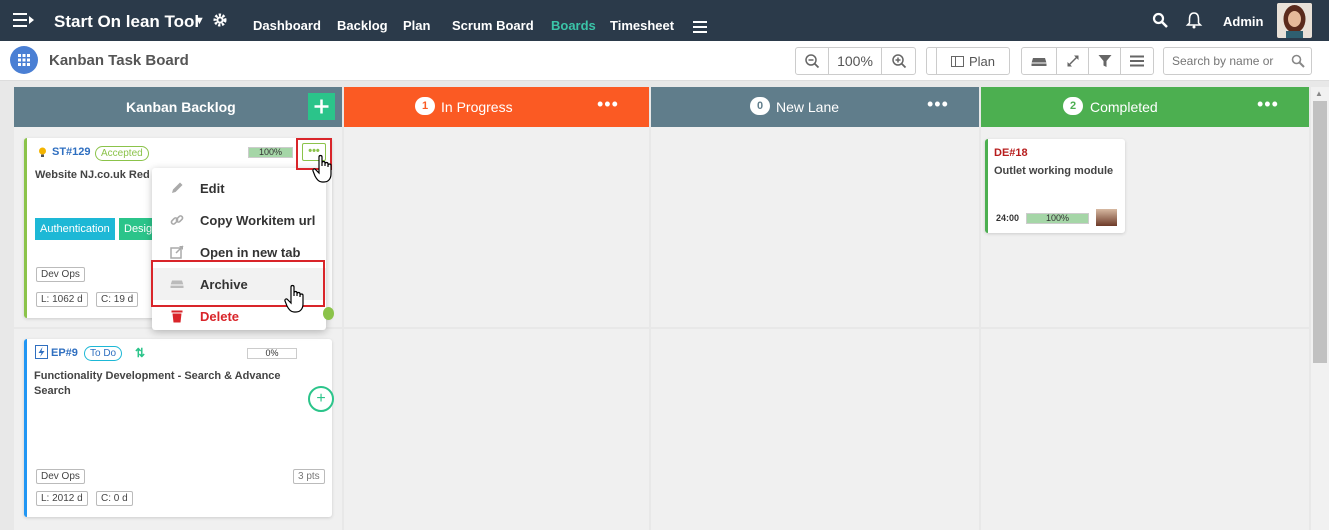 Image resolution: width=1329 pixels, height=530 pixels. I want to click on lane-header-completed: 2 Completed •••, so click(1145, 107).